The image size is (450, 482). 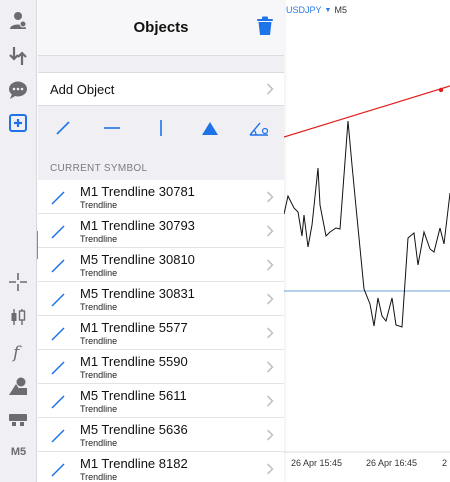 I want to click on object-row: M5 Trendline 5611 Trendline, so click(x=161, y=401).